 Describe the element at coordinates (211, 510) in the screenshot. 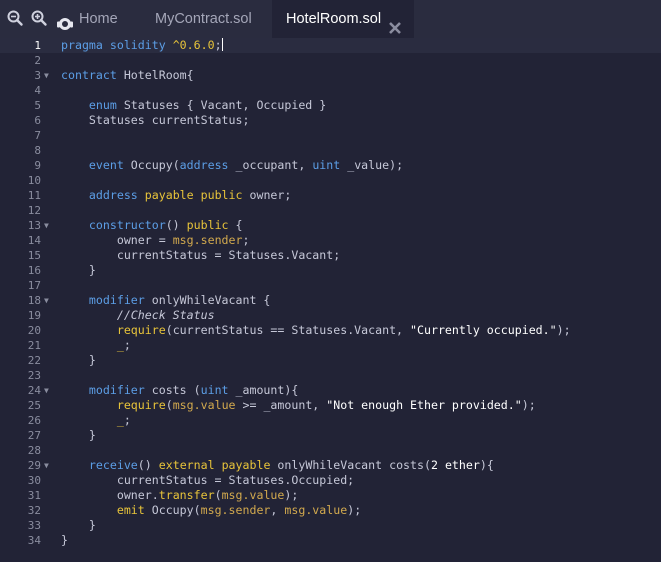

I see `code-text: emit Occupy(msg.sender, msg.value);` at that location.